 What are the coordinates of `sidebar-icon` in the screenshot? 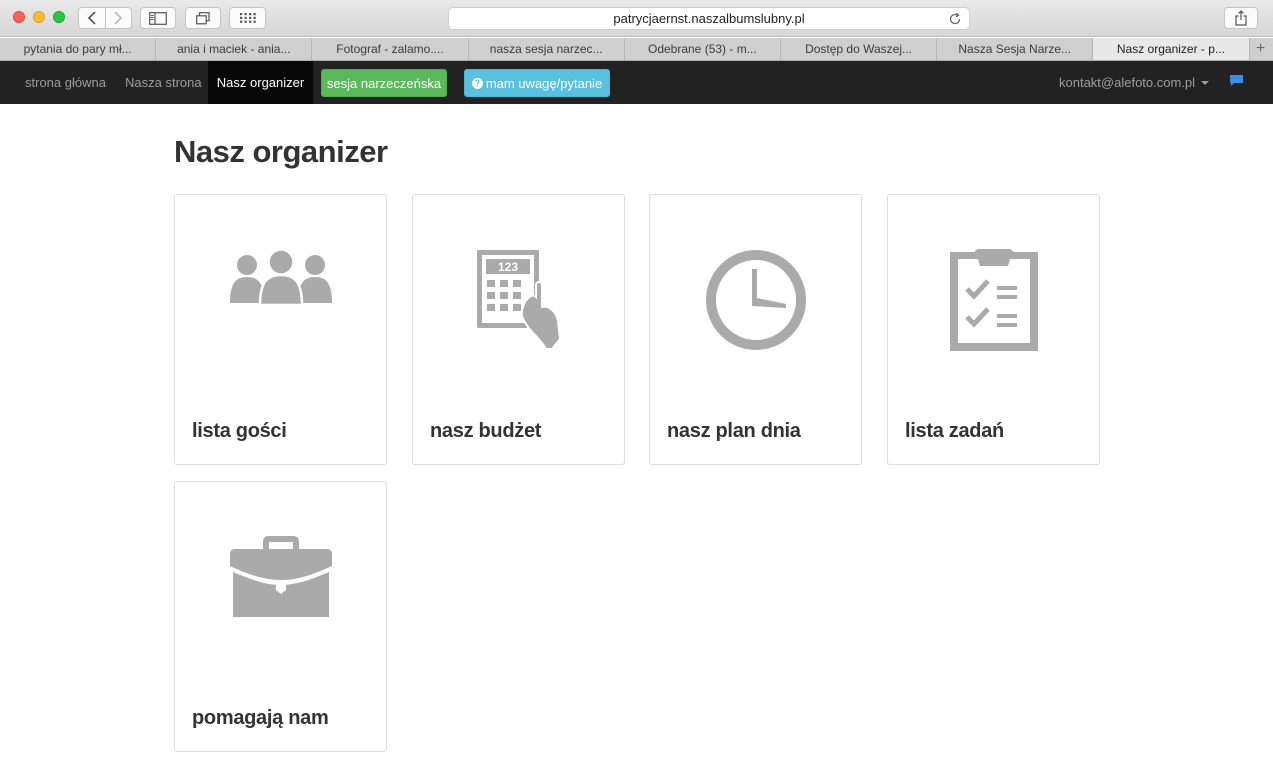 It's located at (158, 18).